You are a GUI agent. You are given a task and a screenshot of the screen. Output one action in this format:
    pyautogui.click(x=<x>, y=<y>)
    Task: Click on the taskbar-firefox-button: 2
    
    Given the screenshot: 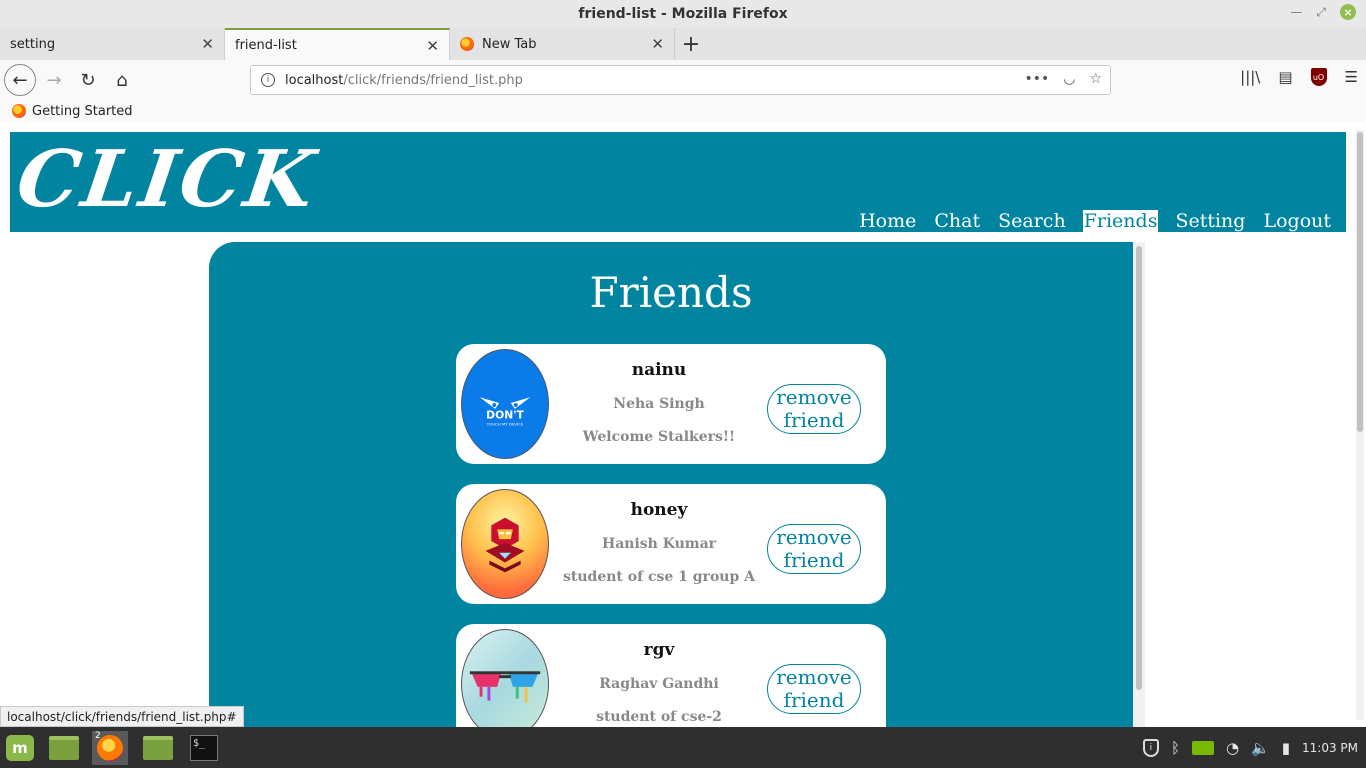 What is the action you would take?
    pyautogui.click(x=110, y=748)
    